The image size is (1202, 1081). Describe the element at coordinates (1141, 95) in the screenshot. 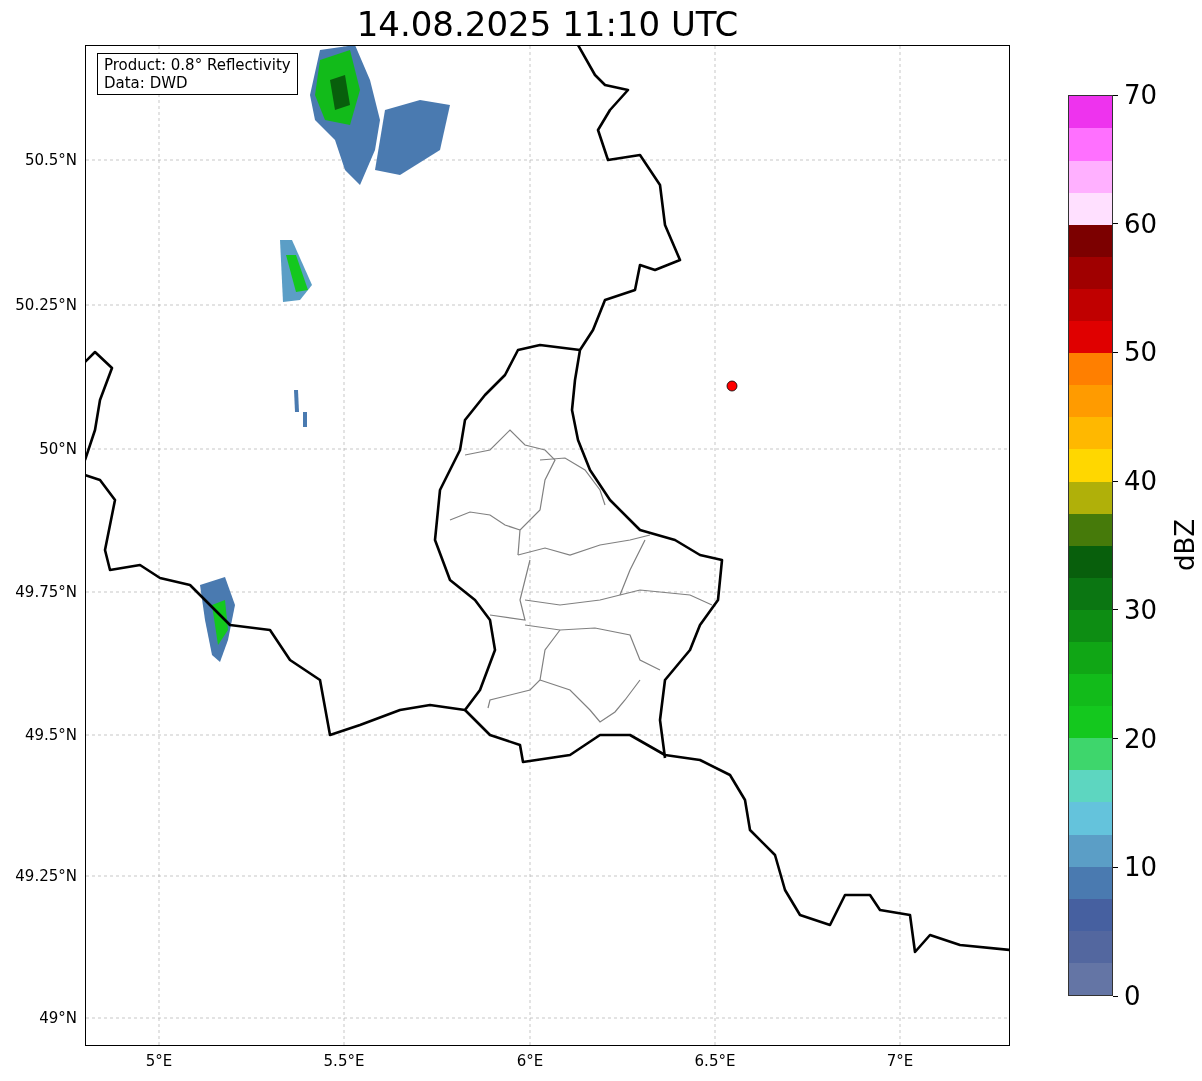

I see `colorbar-tick-label: 70` at that location.